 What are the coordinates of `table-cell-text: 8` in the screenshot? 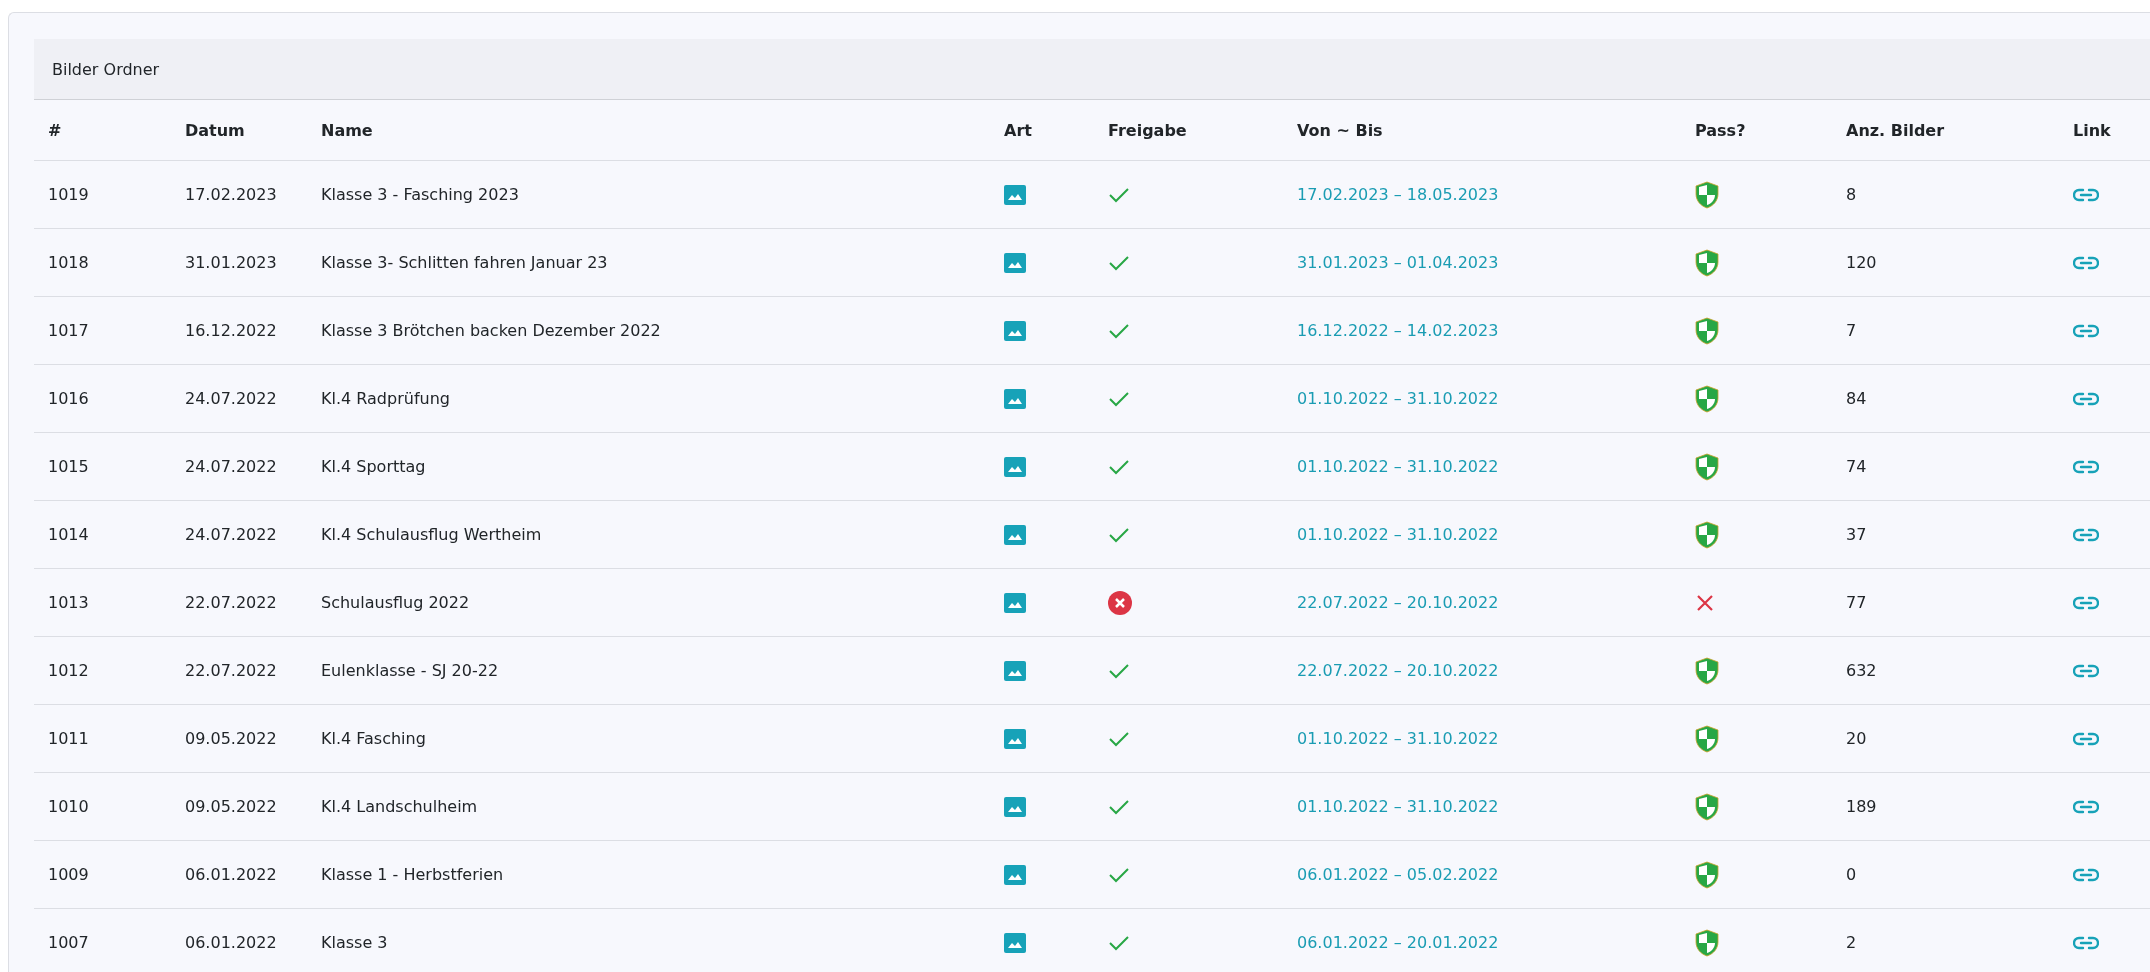 It's located at (1851, 194).